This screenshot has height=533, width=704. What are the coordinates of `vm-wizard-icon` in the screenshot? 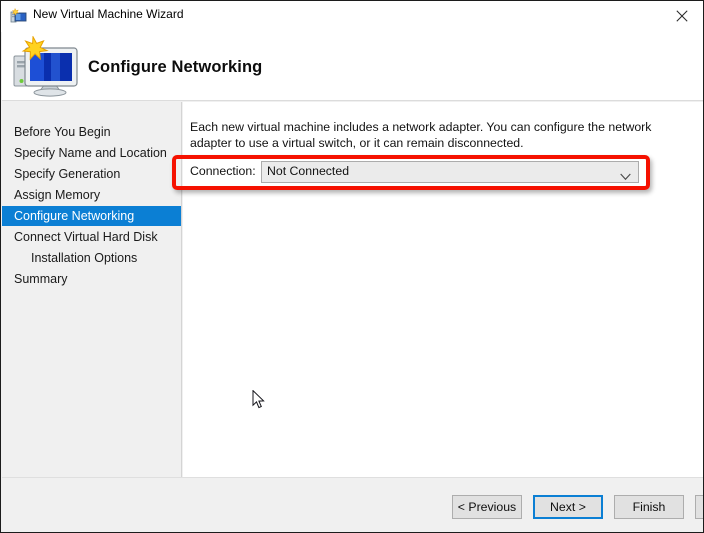 It's located at (18, 16).